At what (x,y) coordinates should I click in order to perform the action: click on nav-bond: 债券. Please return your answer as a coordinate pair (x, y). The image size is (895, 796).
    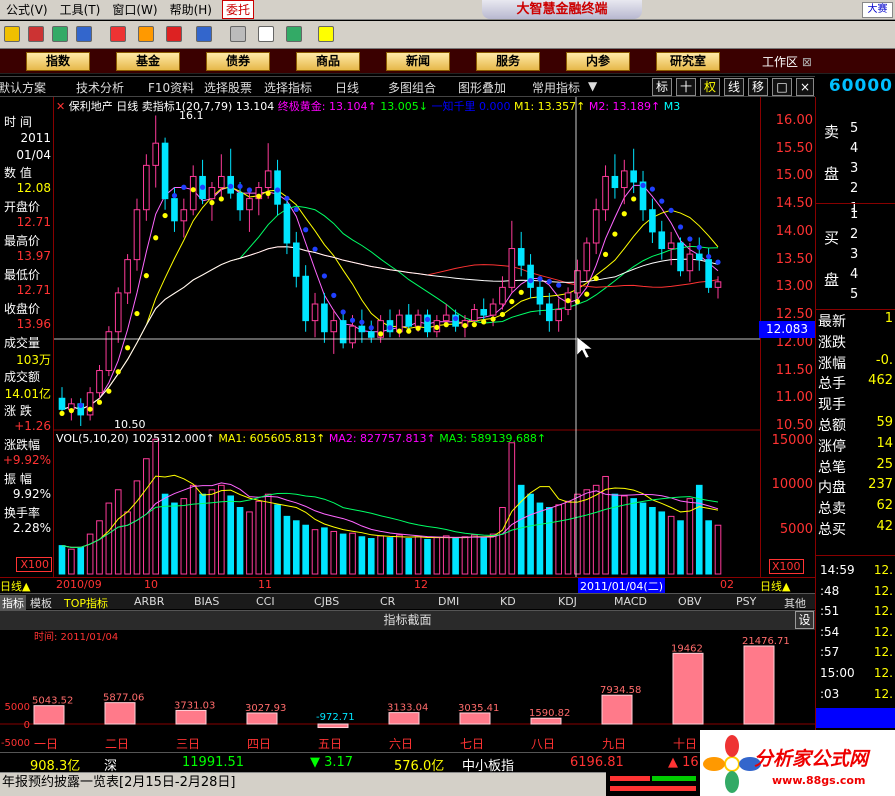
    Looking at the image, I should click on (238, 61).